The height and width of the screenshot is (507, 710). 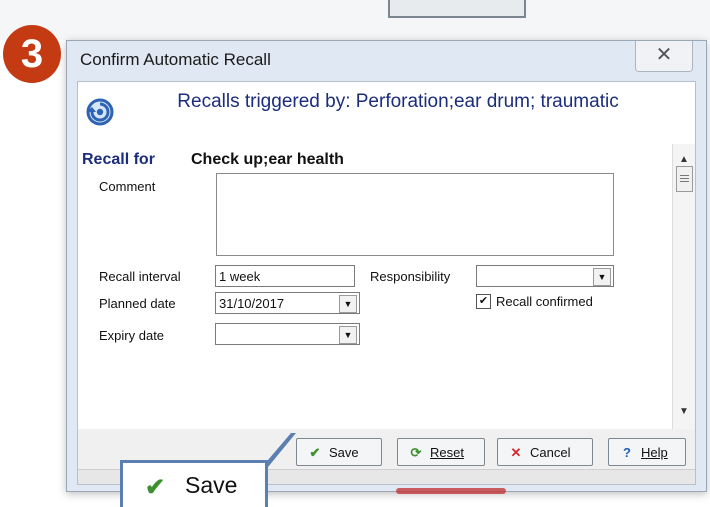 I want to click on recall-for-label: Recall for, so click(x=118, y=159).